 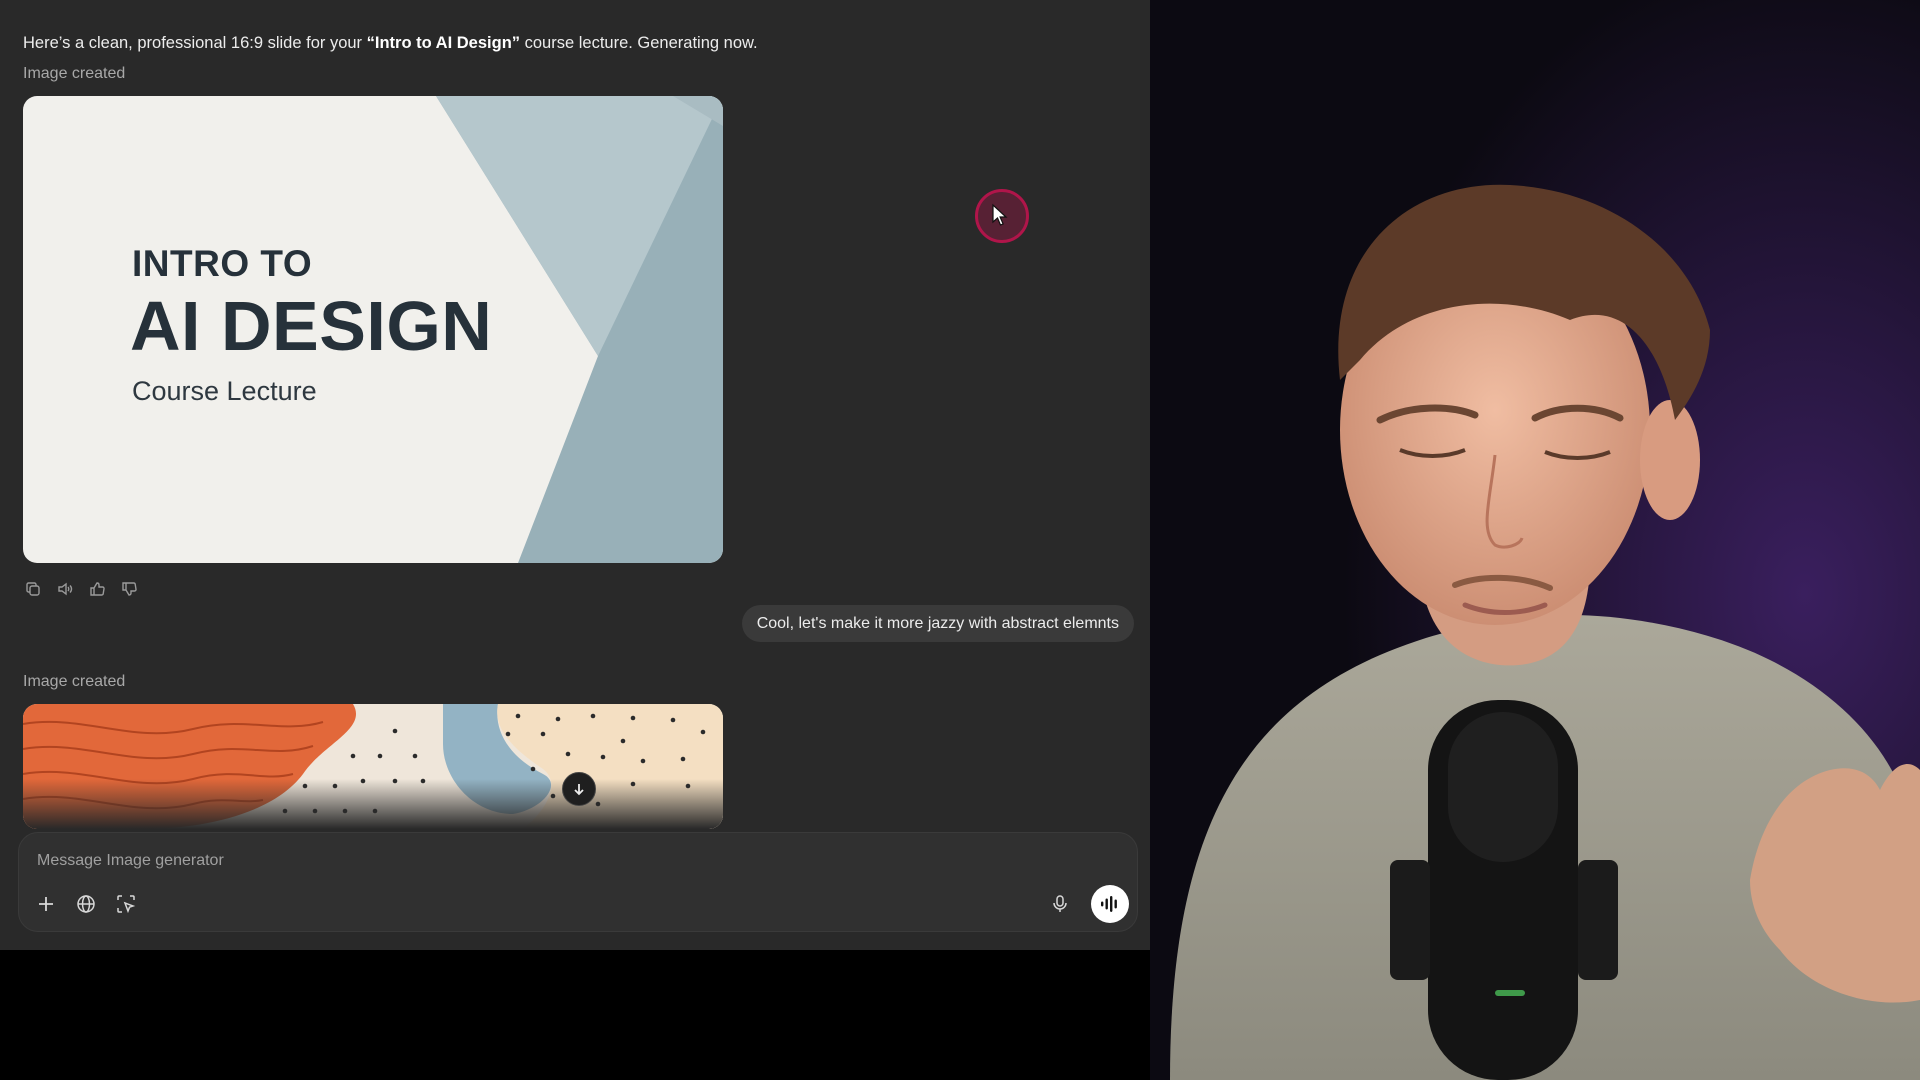 I want to click on image-fade-overlay, so click(x=373, y=804).